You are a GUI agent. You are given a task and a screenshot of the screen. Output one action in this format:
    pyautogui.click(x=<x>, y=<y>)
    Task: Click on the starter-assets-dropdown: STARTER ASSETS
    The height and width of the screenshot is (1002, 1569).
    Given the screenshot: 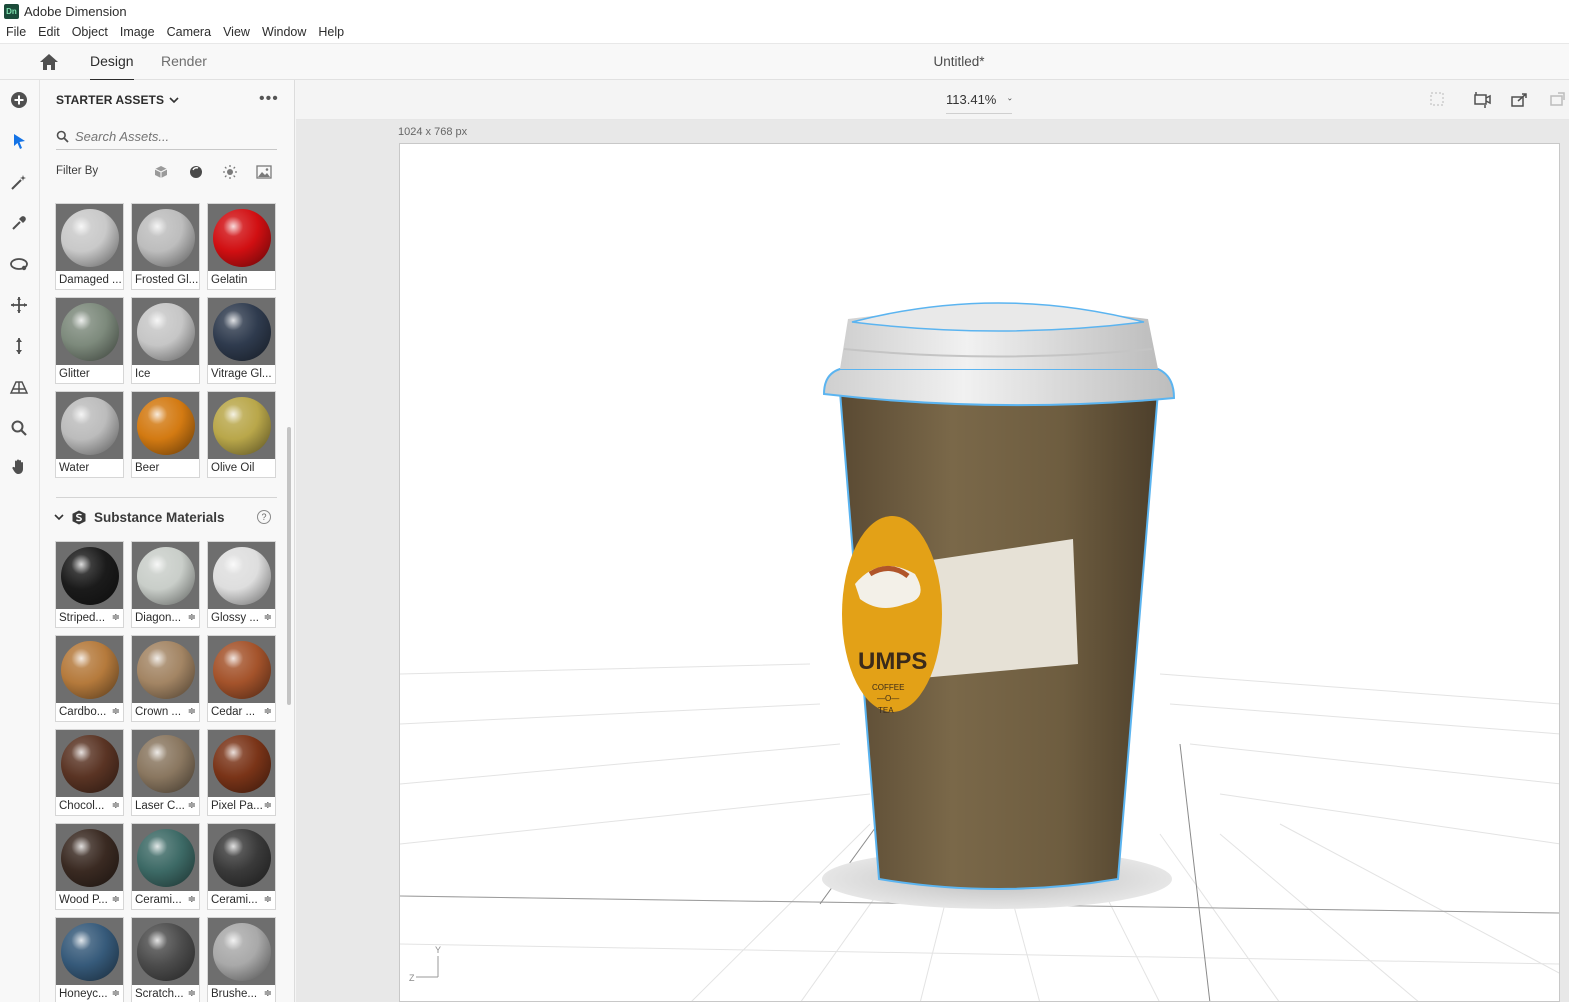 What is the action you would take?
    pyautogui.click(x=117, y=100)
    